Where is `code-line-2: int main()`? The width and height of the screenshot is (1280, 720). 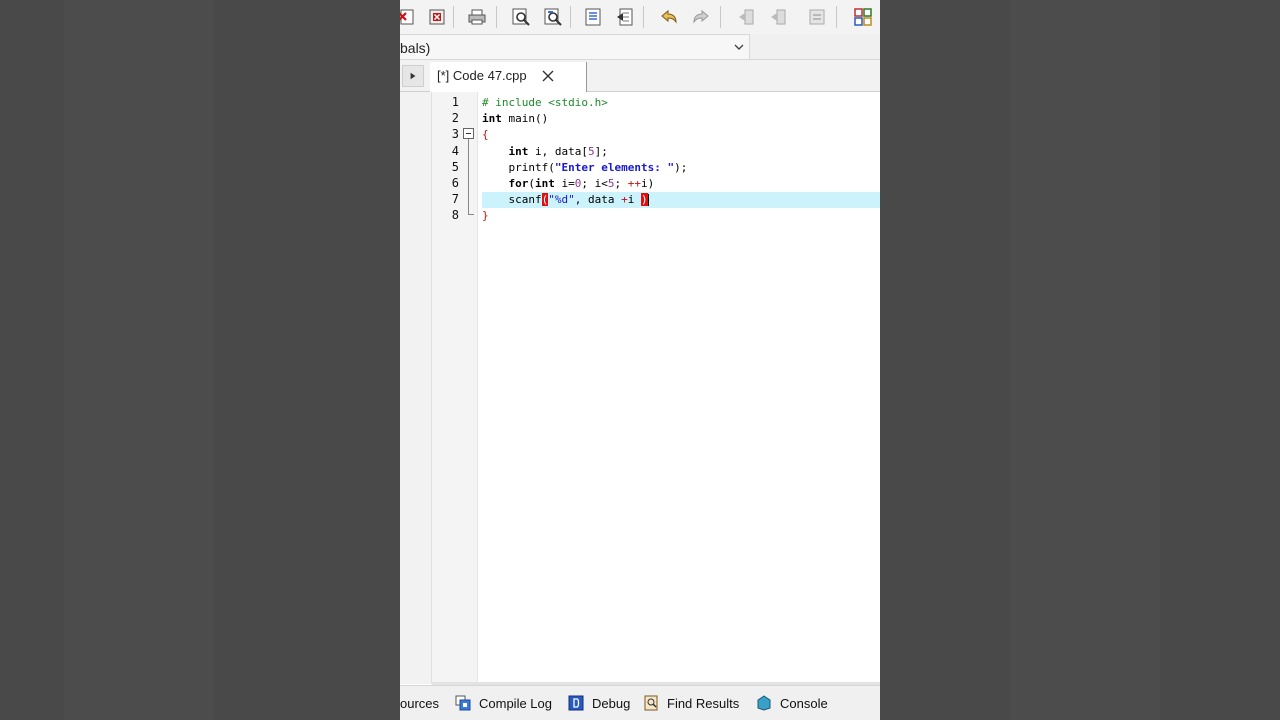
code-line-2: int main() is located at coordinates (515, 118).